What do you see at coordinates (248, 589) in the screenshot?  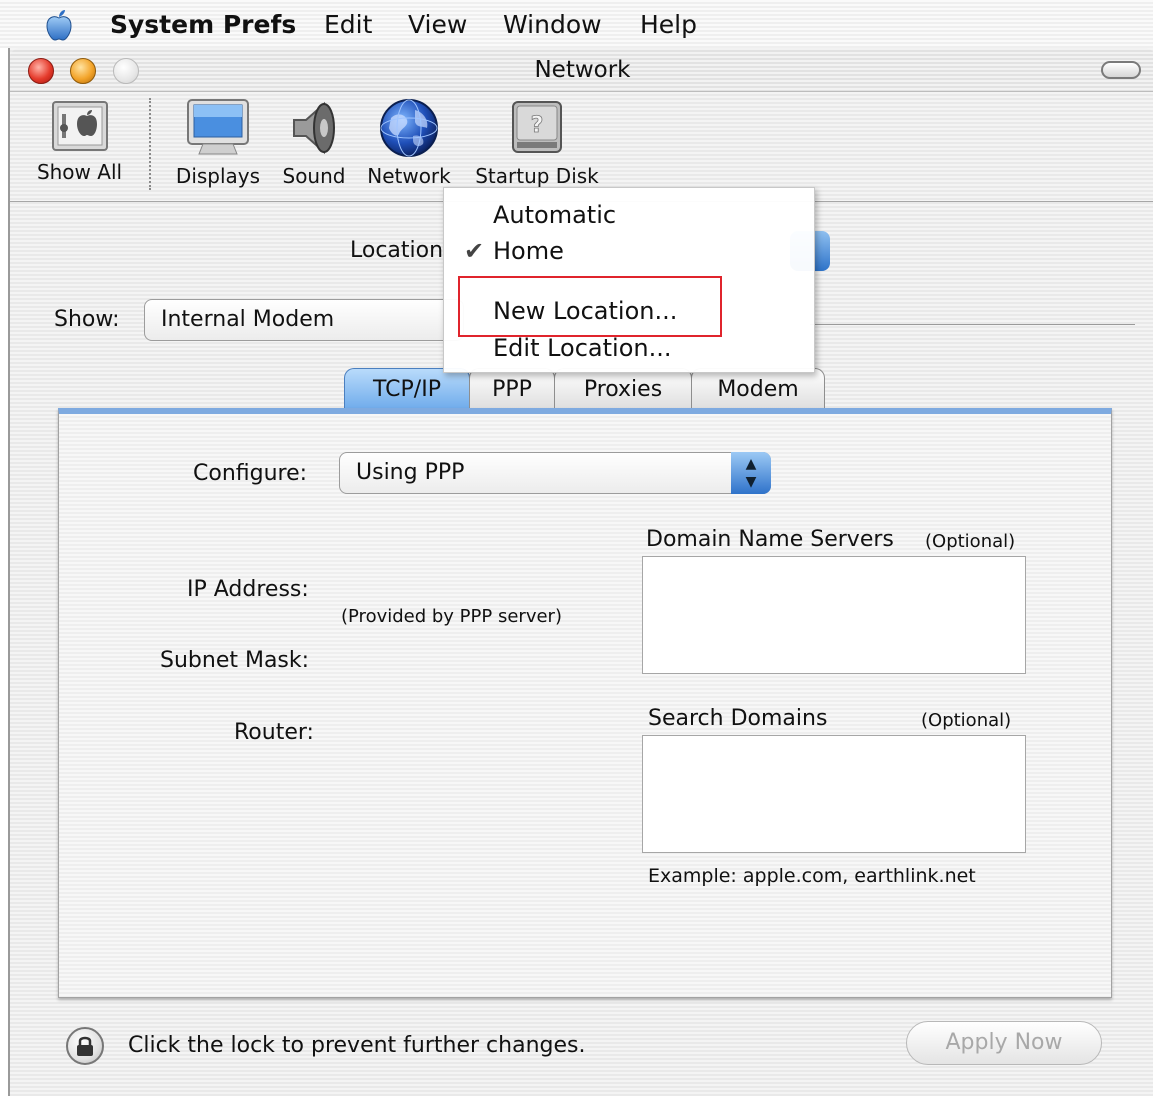 I see `ip-address-label: IP Address:` at bounding box center [248, 589].